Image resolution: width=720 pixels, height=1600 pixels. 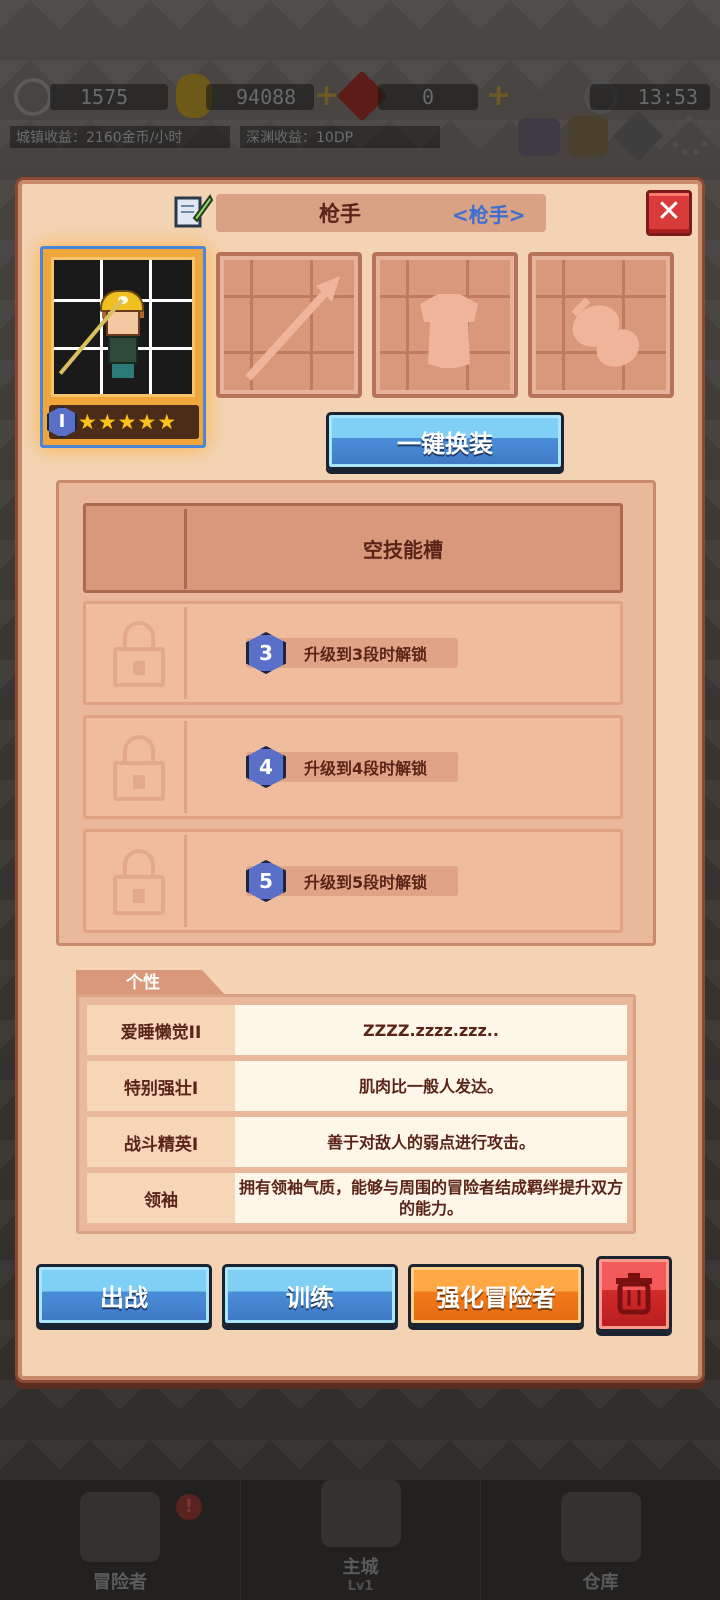 I want to click on trait-description: 拥有领袖气质，能够与周围的冒险者结成羁绊提升双方的能力。, so click(x=431, y=1198).